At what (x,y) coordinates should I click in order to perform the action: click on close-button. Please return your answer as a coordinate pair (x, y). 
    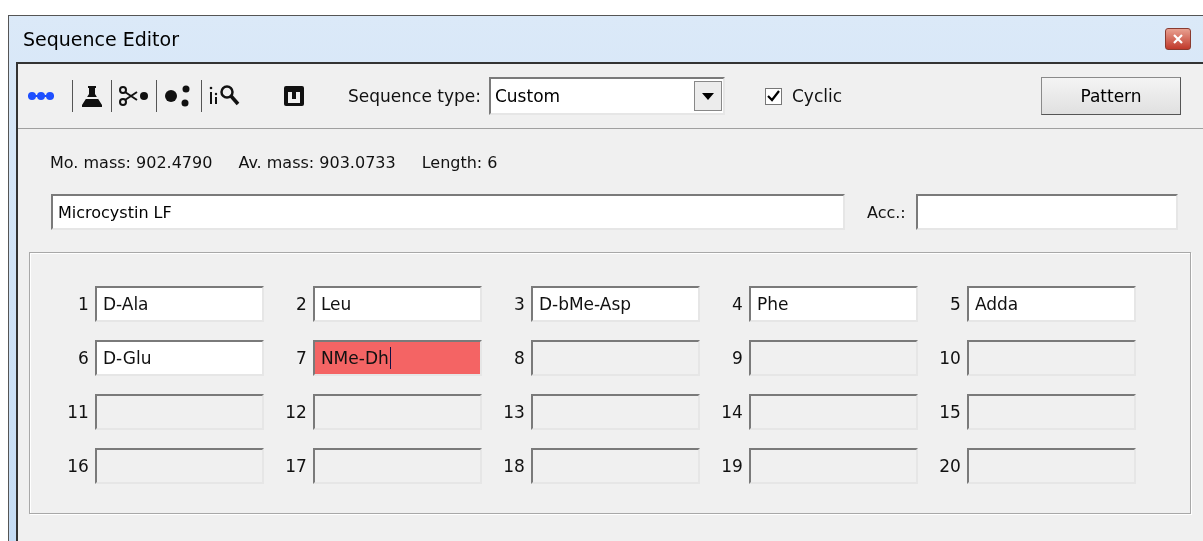
    Looking at the image, I should click on (1178, 39).